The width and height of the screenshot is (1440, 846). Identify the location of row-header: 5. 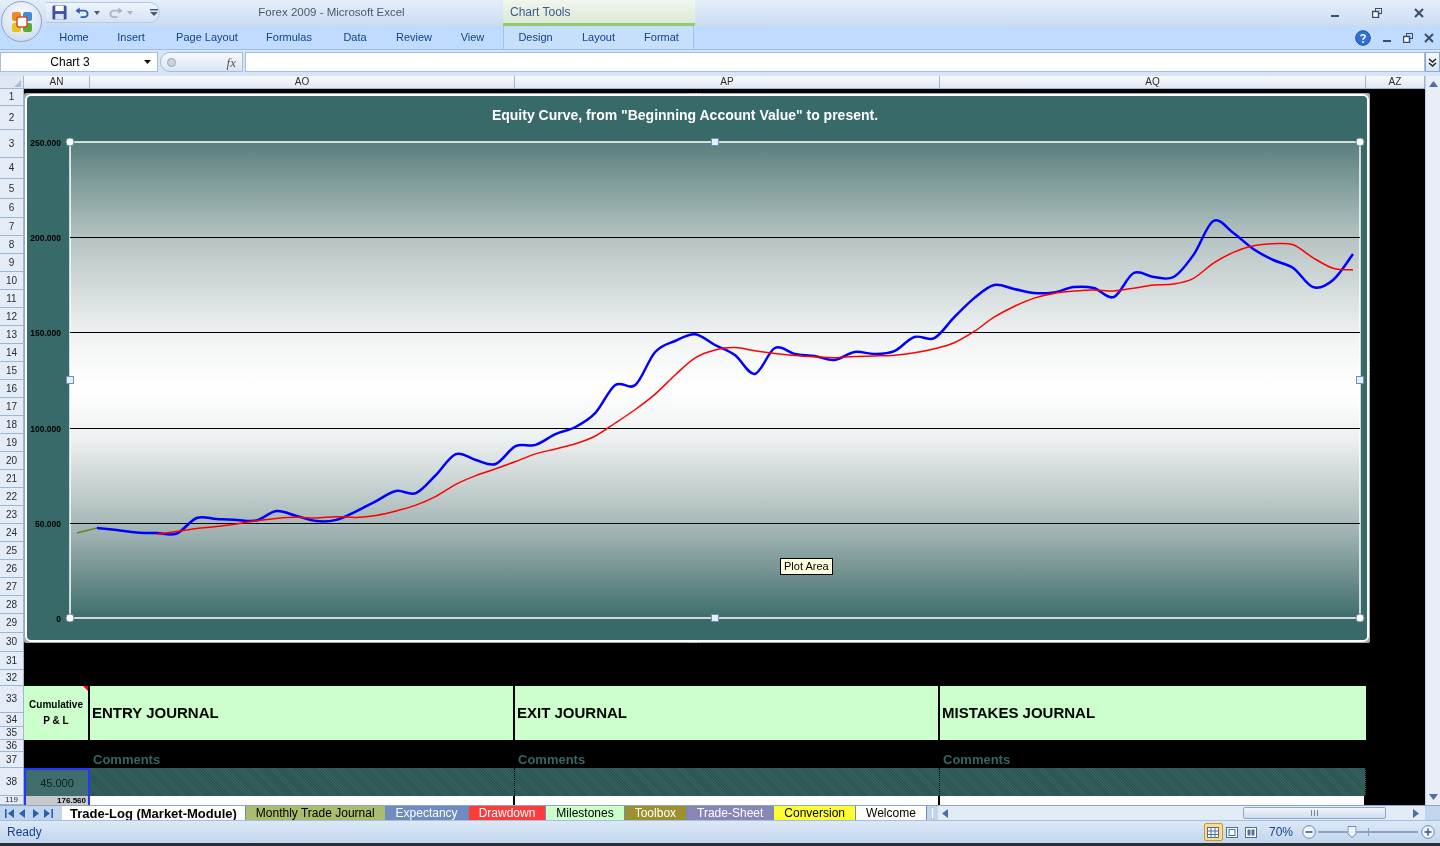
(12, 189).